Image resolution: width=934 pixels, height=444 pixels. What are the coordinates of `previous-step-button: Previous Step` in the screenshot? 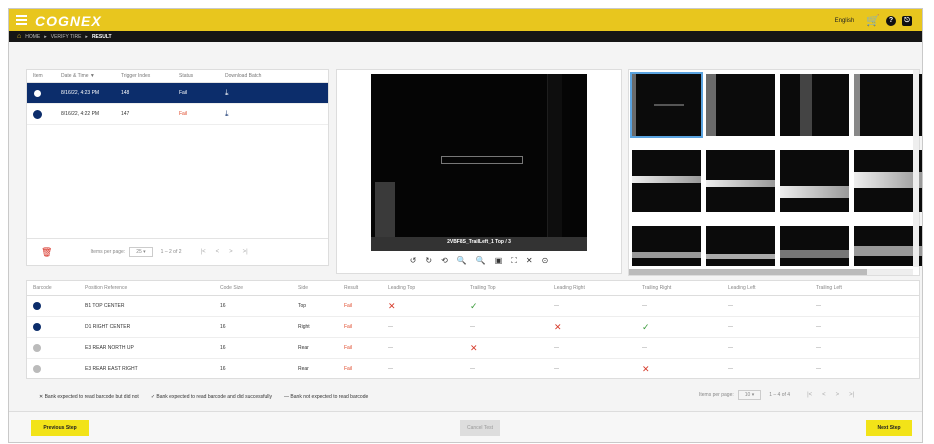 It's located at (60, 428).